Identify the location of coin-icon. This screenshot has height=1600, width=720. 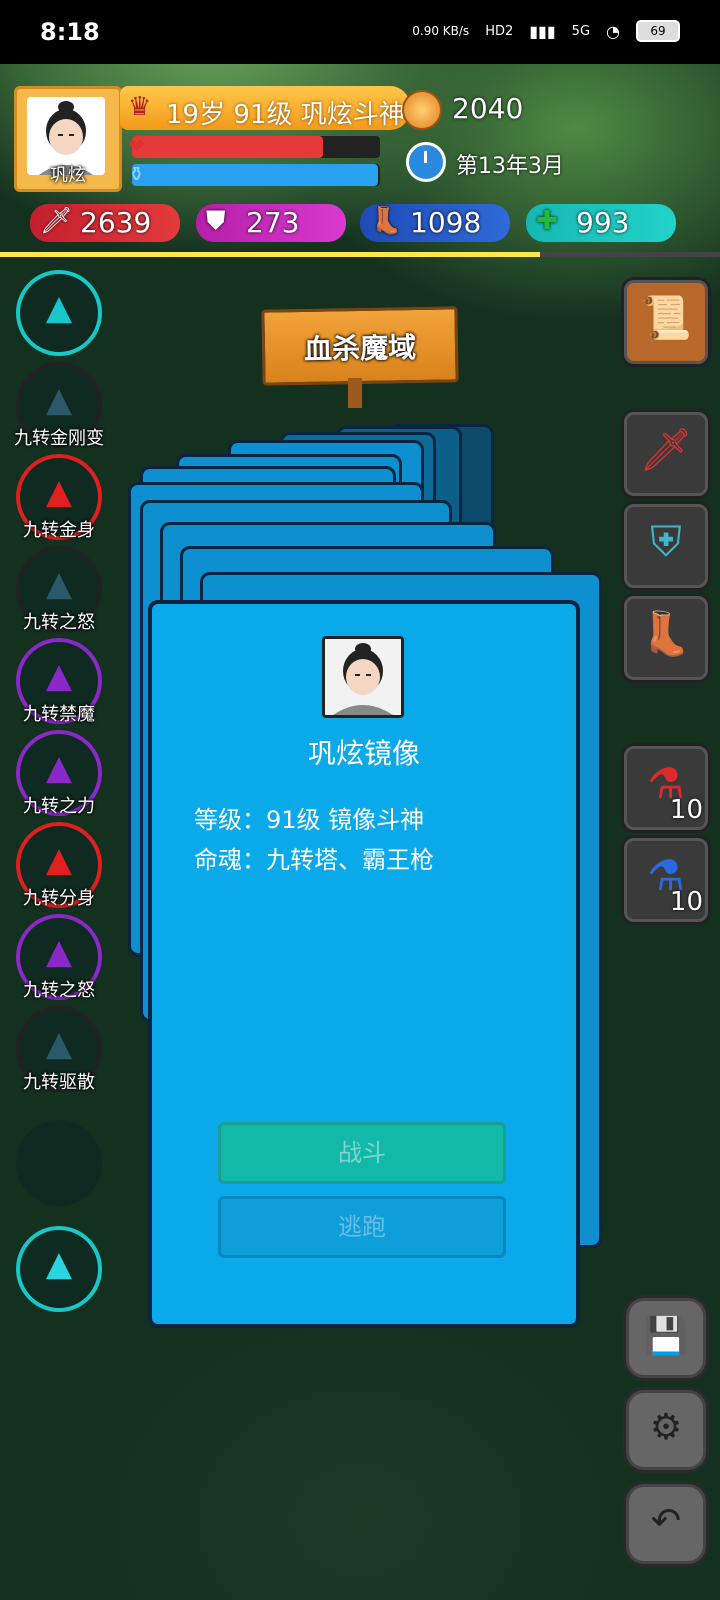
(422, 110).